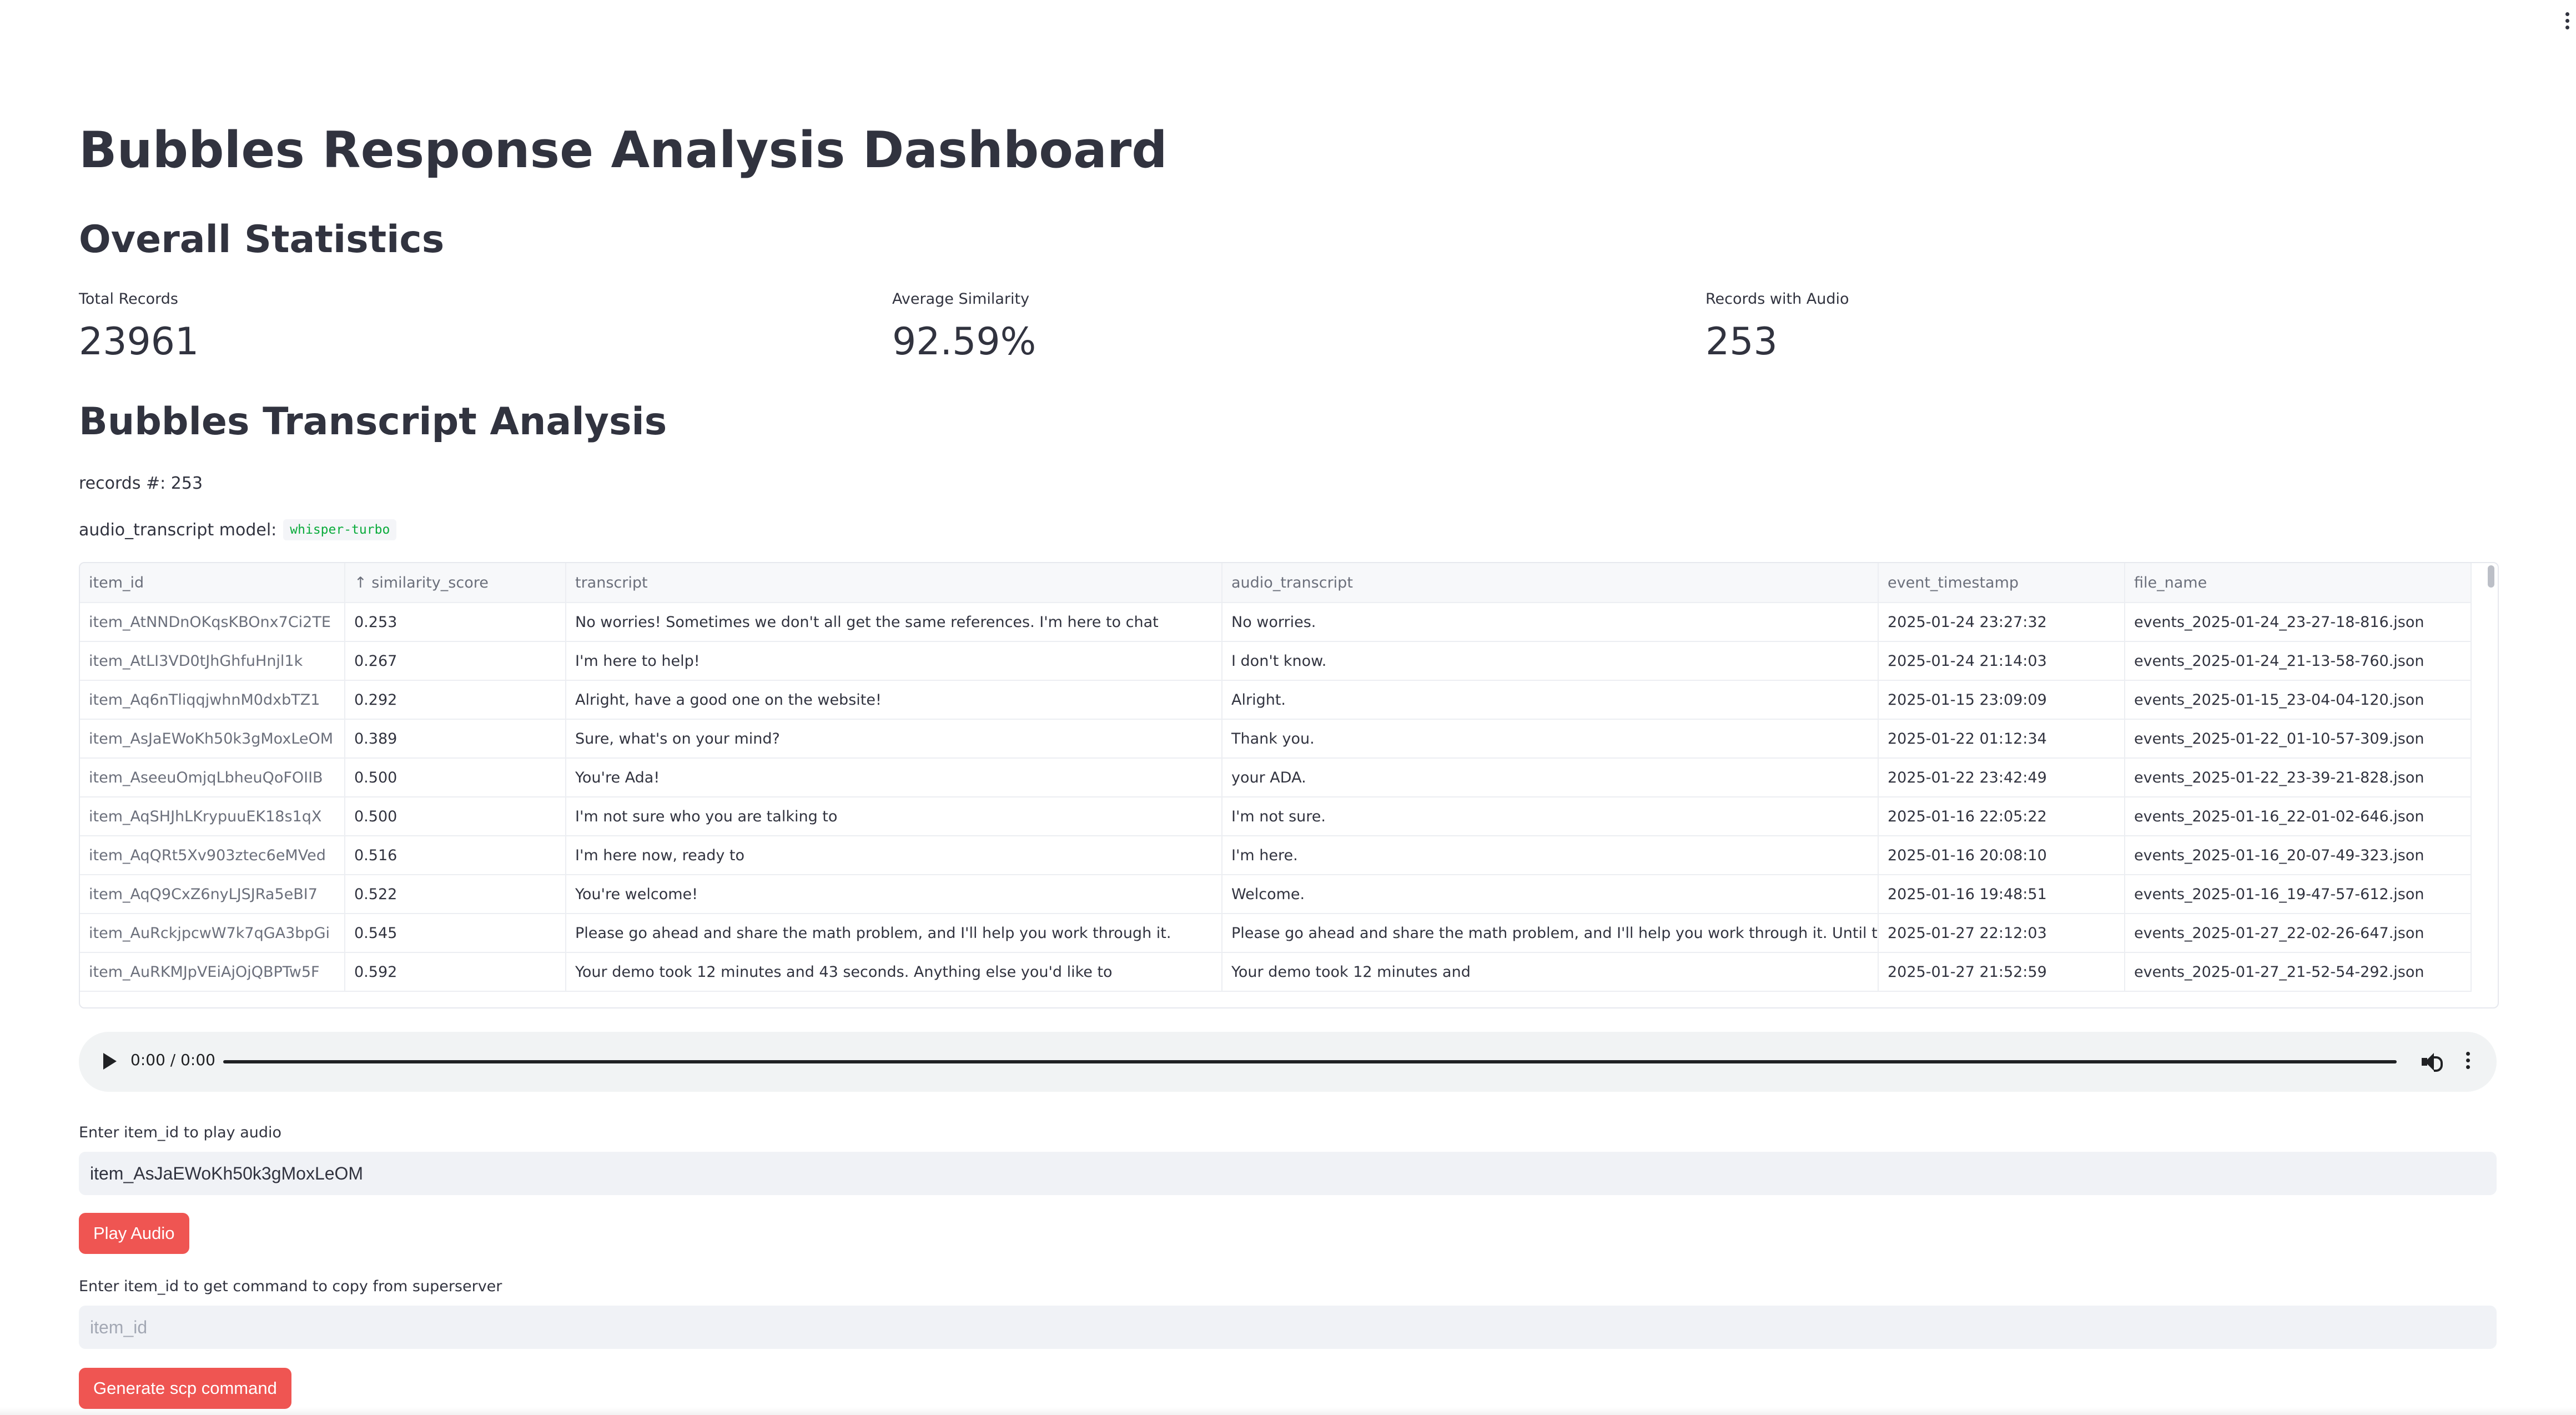 The image size is (2576, 1415). What do you see at coordinates (181, 1132) in the screenshot?
I see `play-item-id-label: Enter item_id to play audio` at bounding box center [181, 1132].